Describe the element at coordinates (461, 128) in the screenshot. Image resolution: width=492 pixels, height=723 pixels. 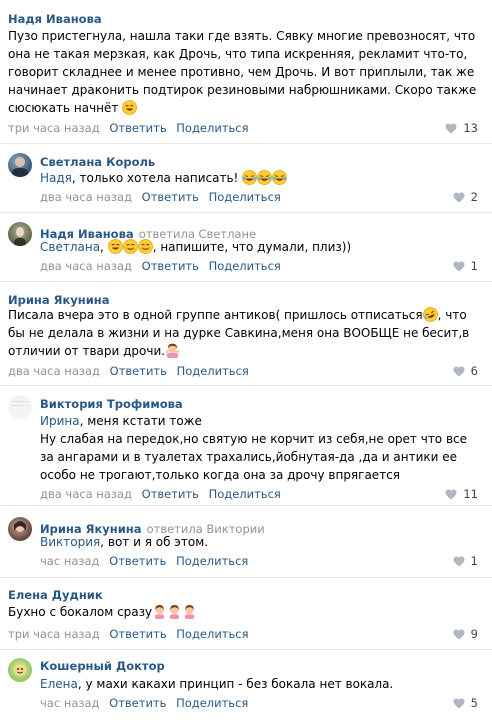
I see `like-button: 13` at that location.